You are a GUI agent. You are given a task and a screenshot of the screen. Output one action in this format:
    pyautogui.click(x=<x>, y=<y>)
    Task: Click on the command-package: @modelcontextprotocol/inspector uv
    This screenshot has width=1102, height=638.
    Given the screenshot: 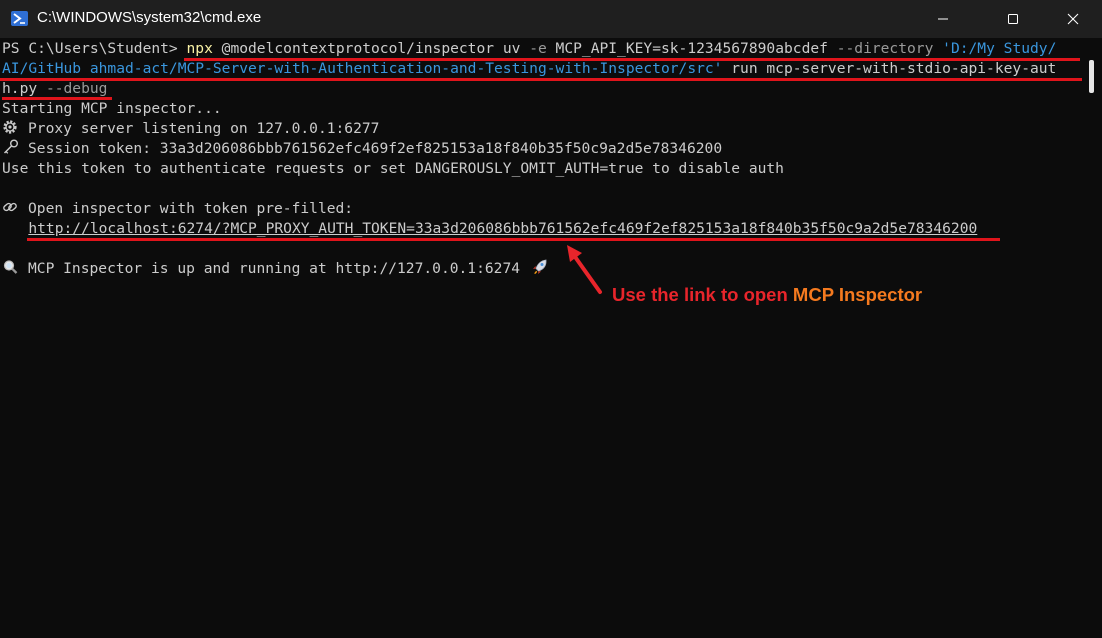 What is the action you would take?
    pyautogui.click(x=371, y=48)
    